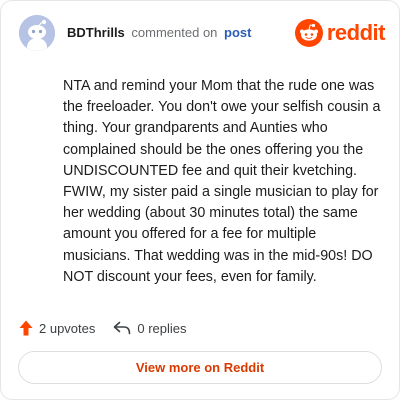  What do you see at coordinates (308, 33) in the screenshot?
I see `reddit-snoo-icon` at bounding box center [308, 33].